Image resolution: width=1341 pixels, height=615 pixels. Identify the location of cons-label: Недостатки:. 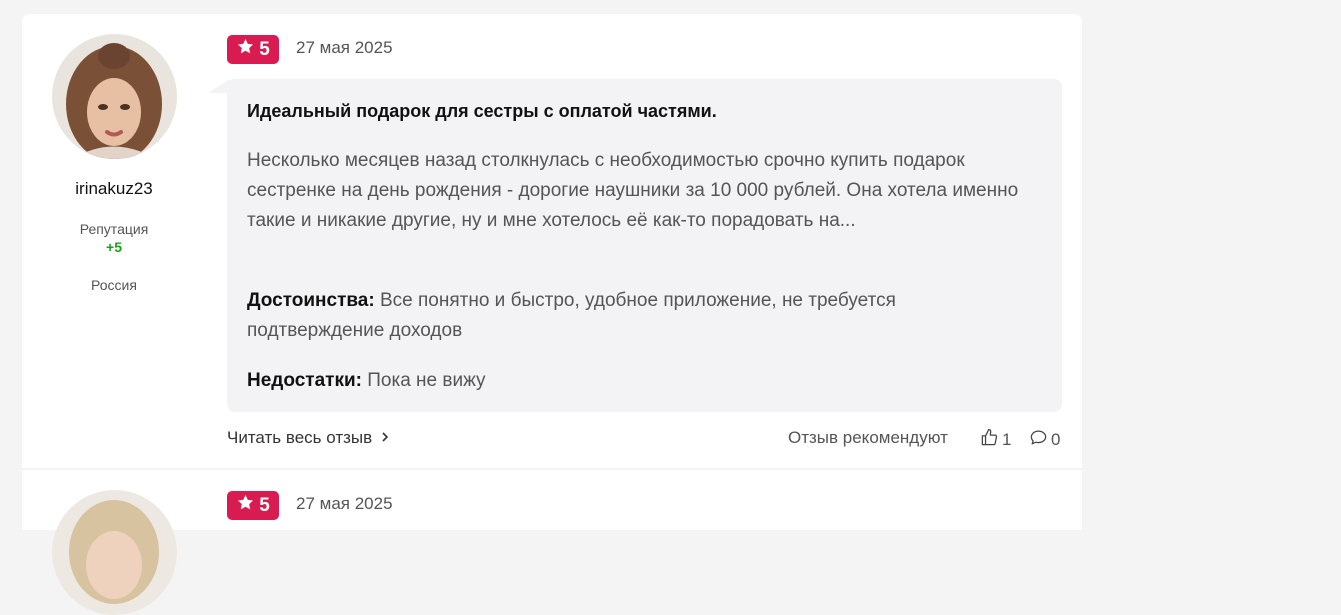
(304, 380).